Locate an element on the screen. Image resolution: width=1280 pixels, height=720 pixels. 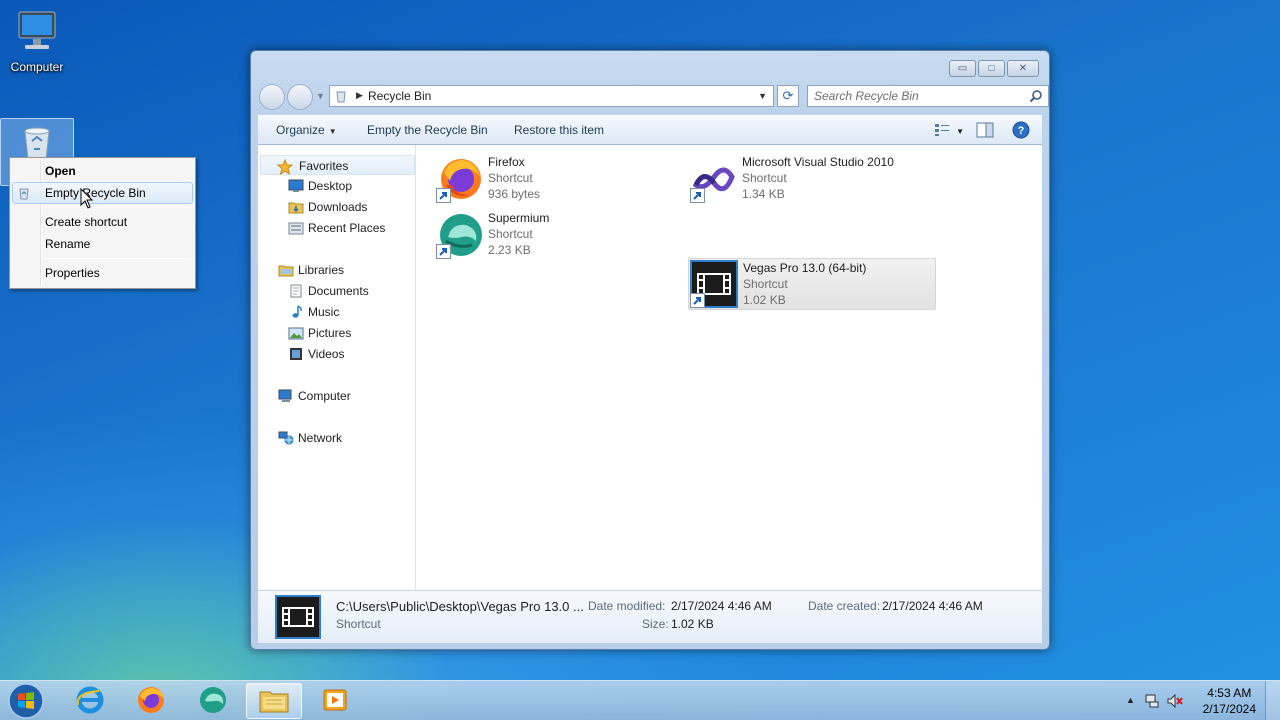
taskbar-firefox is located at coordinates (151, 701).